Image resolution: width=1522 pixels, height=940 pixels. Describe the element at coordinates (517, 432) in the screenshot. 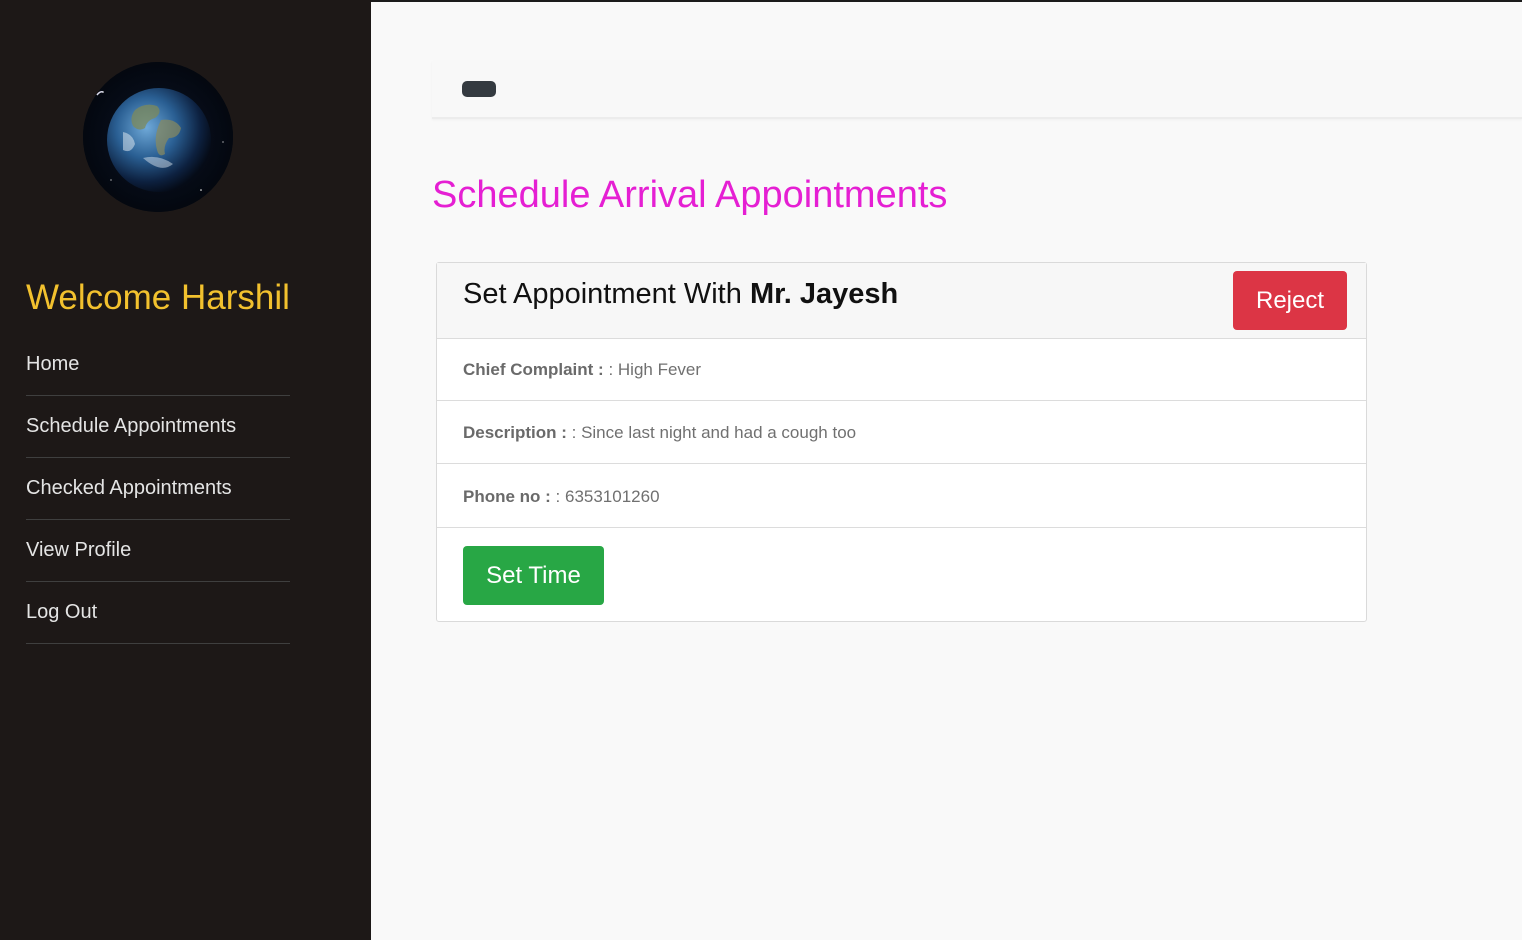

I see `field-label: Description :` at that location.